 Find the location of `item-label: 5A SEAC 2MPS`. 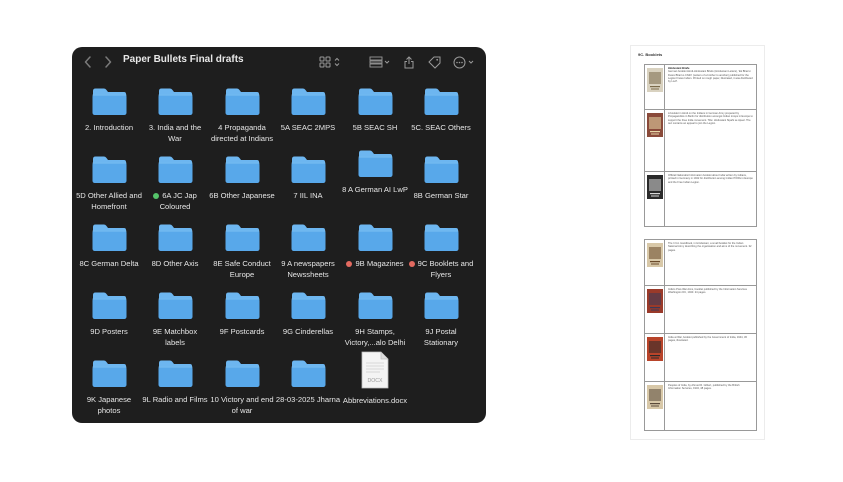

item-label: 5A SEAC 2MPS is located at coordinates (308, 127).